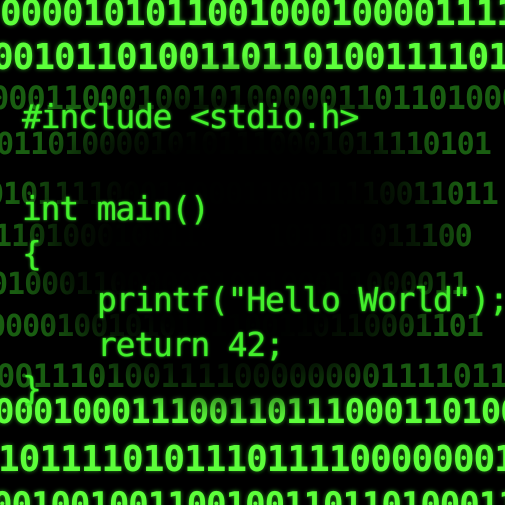  What do you see at coordinates (32, 388) in the screenshot?
I see `close-brace: }` at bounding box center [32, 388].